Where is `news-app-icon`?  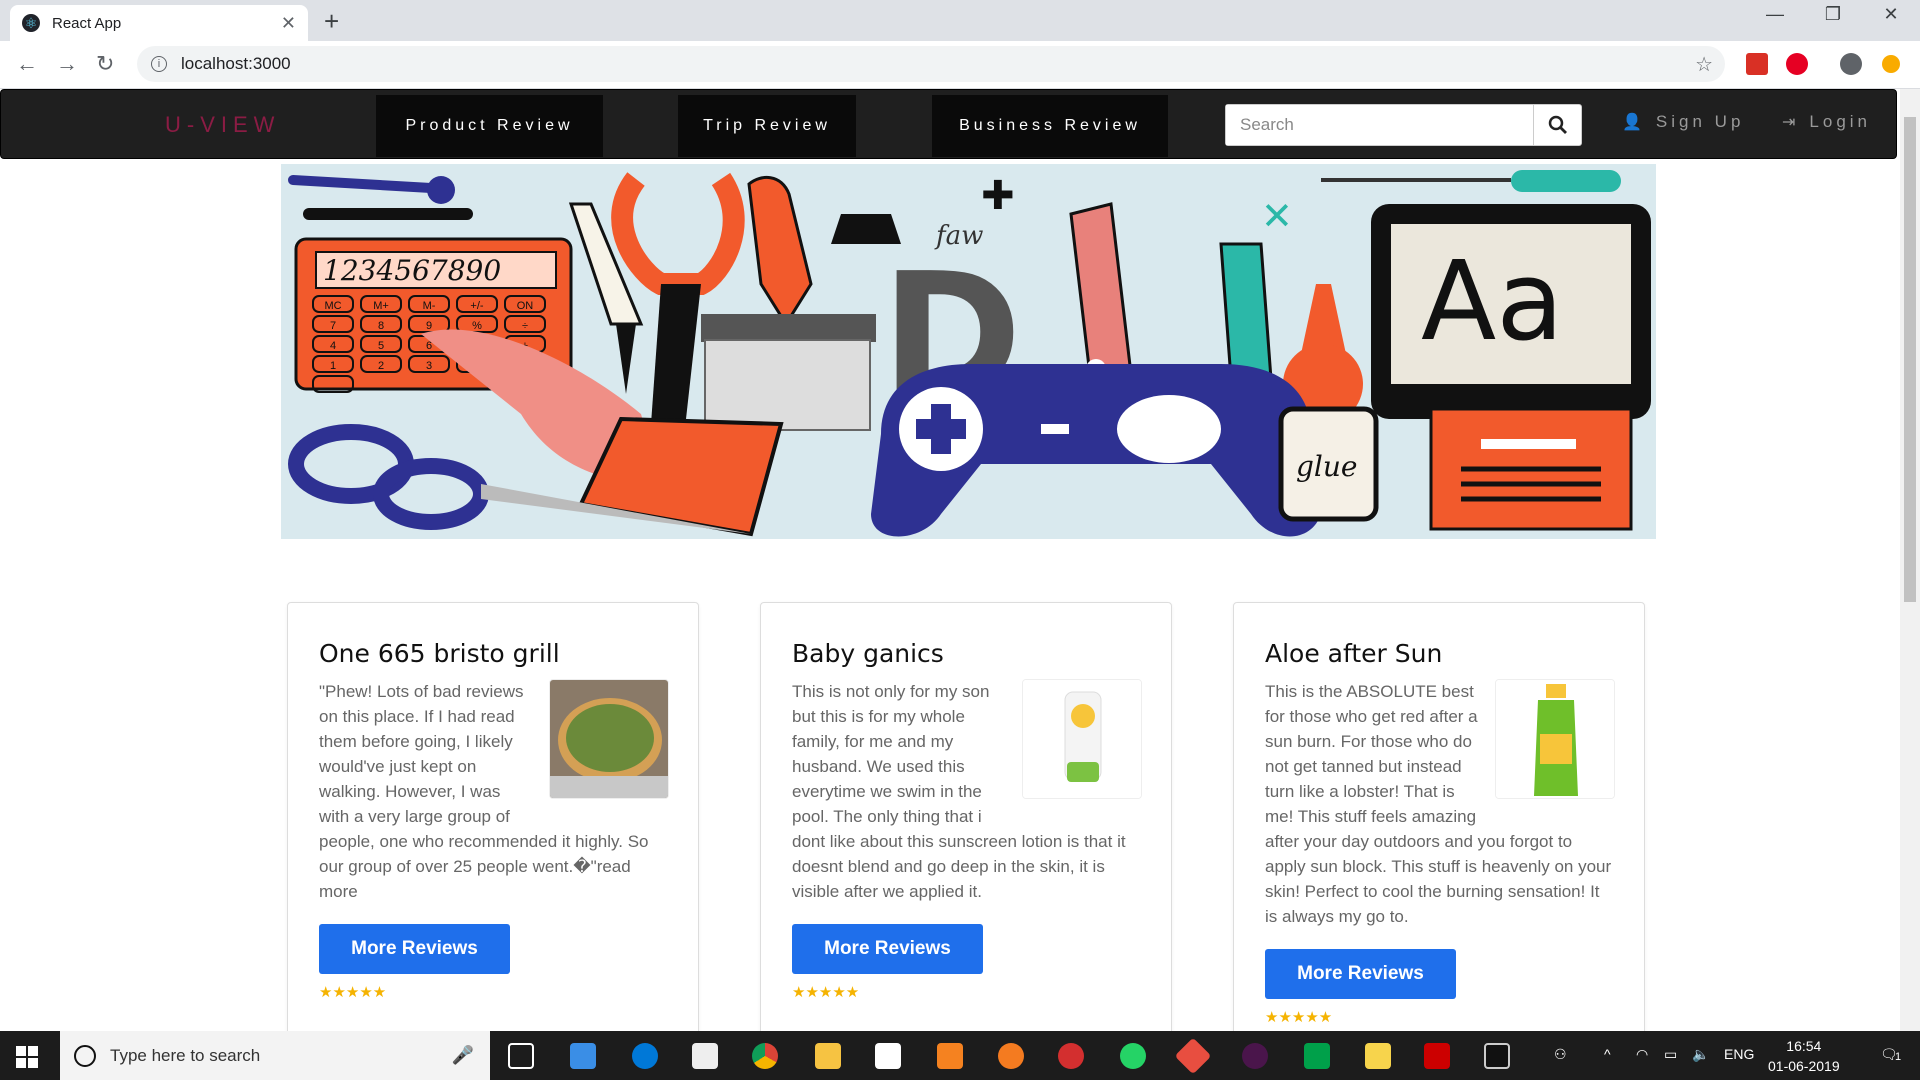
news-app-icon is located at coordinates (583, 1056).